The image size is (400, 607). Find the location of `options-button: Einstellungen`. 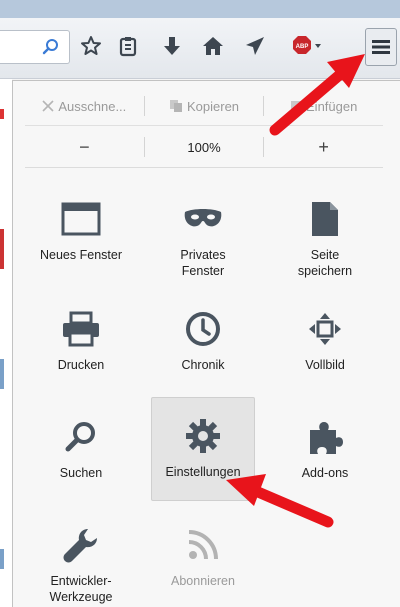

options-button: Einstellungen is located at coordinates (203, 449).